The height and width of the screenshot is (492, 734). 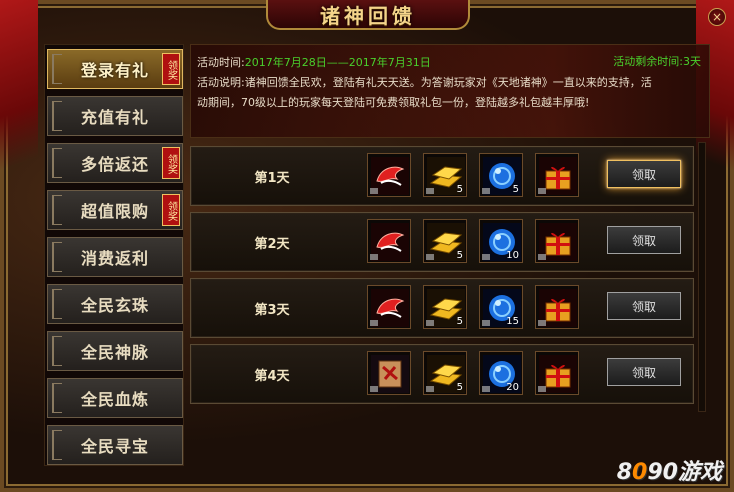 What do you see at coordinates (512, 387) in the screenshot?
I see `item-quantity: 20` at bounding box center [512, 387].